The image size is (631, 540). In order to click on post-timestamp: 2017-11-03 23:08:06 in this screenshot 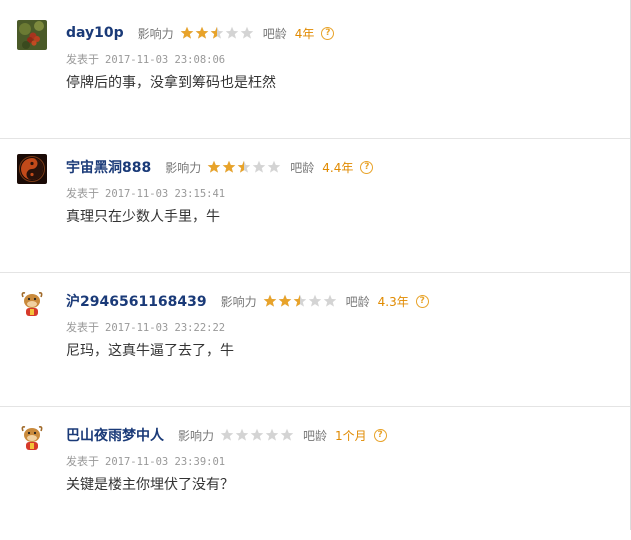, I will do `click(165, 60)`.